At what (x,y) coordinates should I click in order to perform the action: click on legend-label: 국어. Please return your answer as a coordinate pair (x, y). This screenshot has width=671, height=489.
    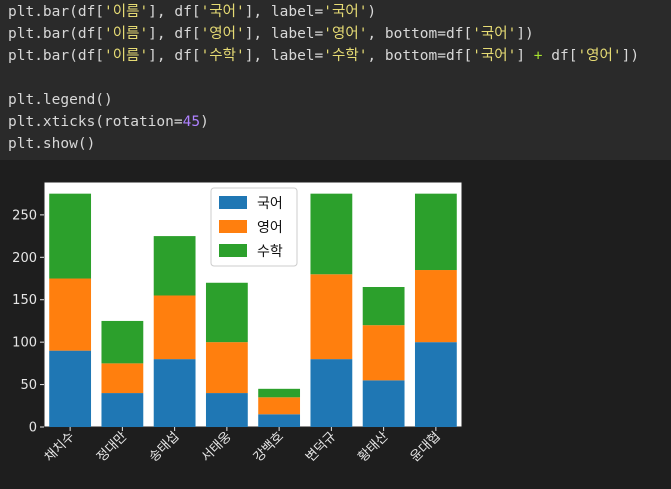
    Looking at the image, I should click on (270, 204).